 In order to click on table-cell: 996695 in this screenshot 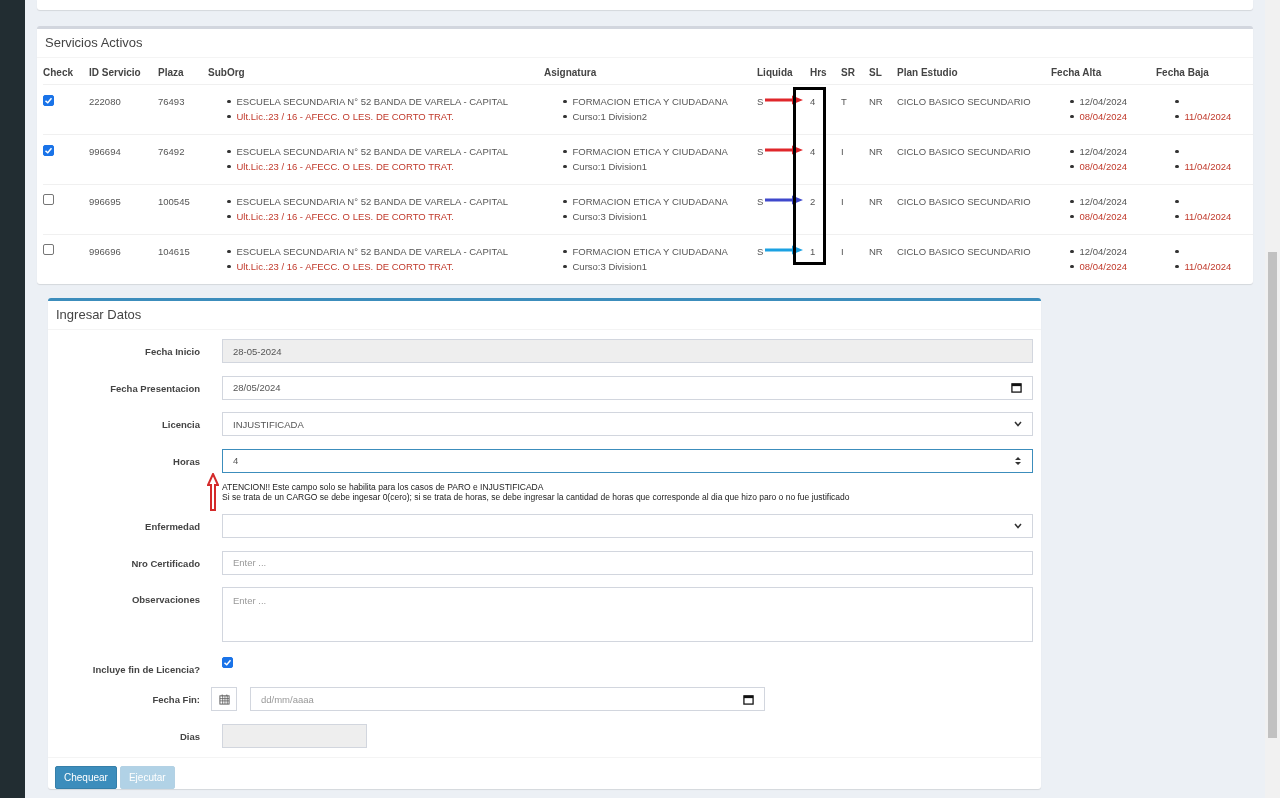, I will do `click(105, 201)`.